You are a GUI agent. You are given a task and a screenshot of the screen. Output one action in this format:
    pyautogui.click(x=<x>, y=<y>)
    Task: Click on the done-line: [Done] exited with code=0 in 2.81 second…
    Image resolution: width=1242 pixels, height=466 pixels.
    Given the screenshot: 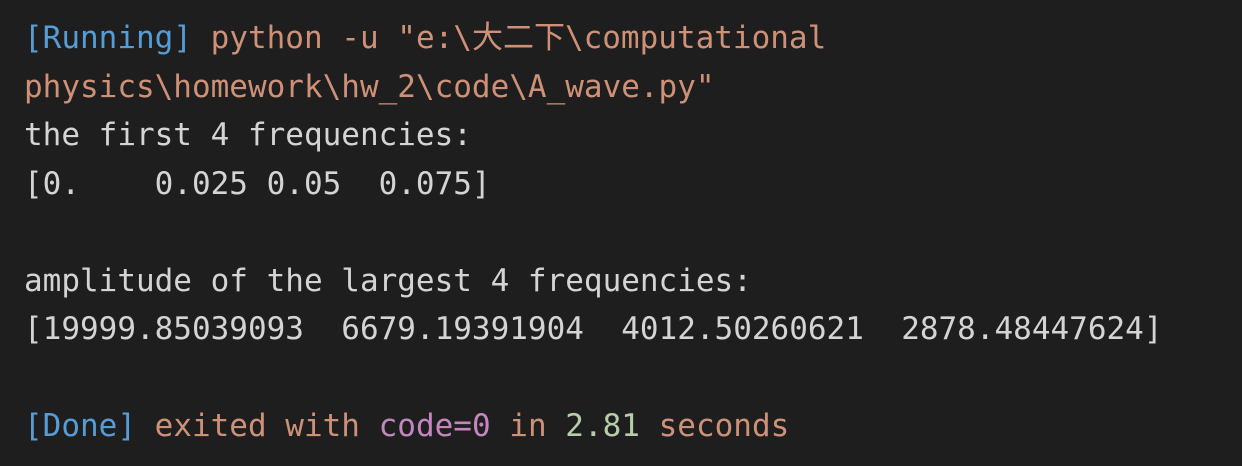 What is the action you would take?
    pyautogui.click(x=621, y=426)
    